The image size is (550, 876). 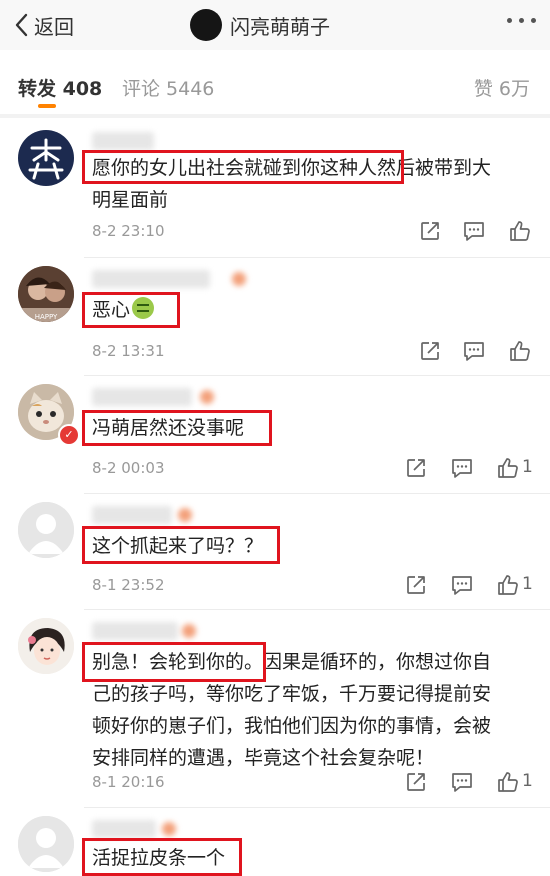 I want to click on nav-title: 闪亮萌萌子, so click(x=260, y=25).